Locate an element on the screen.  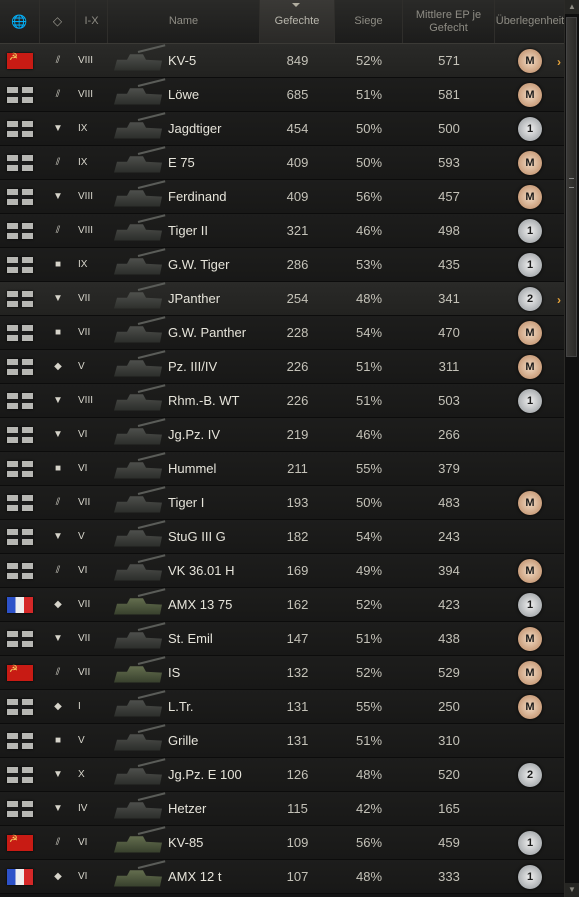
table-row: ■ VI Hummel 211 55% 379 is located at coordinates (282, 468).